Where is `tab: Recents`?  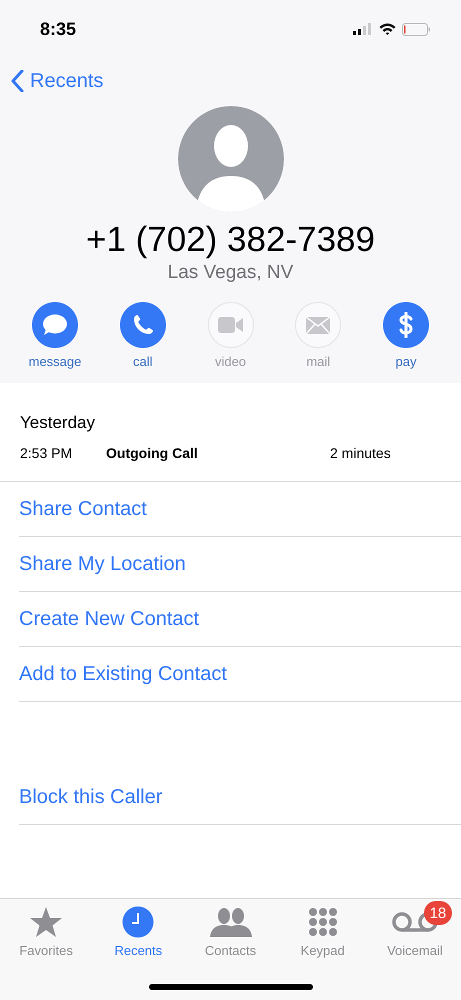
tab: Recents is located at coordinates (138, 931).